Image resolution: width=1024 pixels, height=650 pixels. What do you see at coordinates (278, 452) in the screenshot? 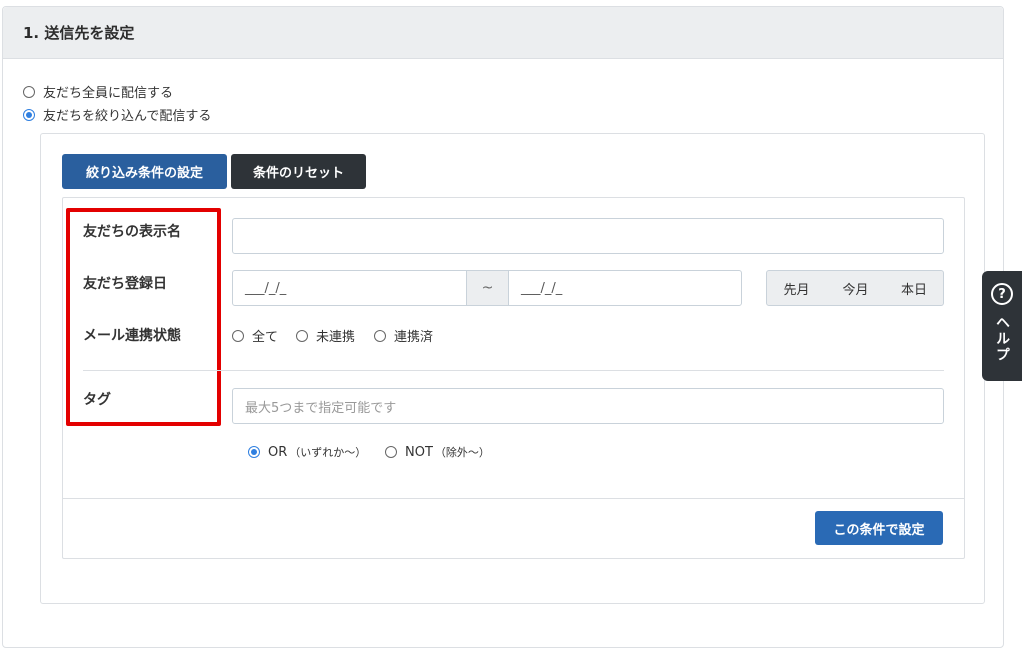
I see `tag-mode-or-label: OR` at bounding box center [278, 452].